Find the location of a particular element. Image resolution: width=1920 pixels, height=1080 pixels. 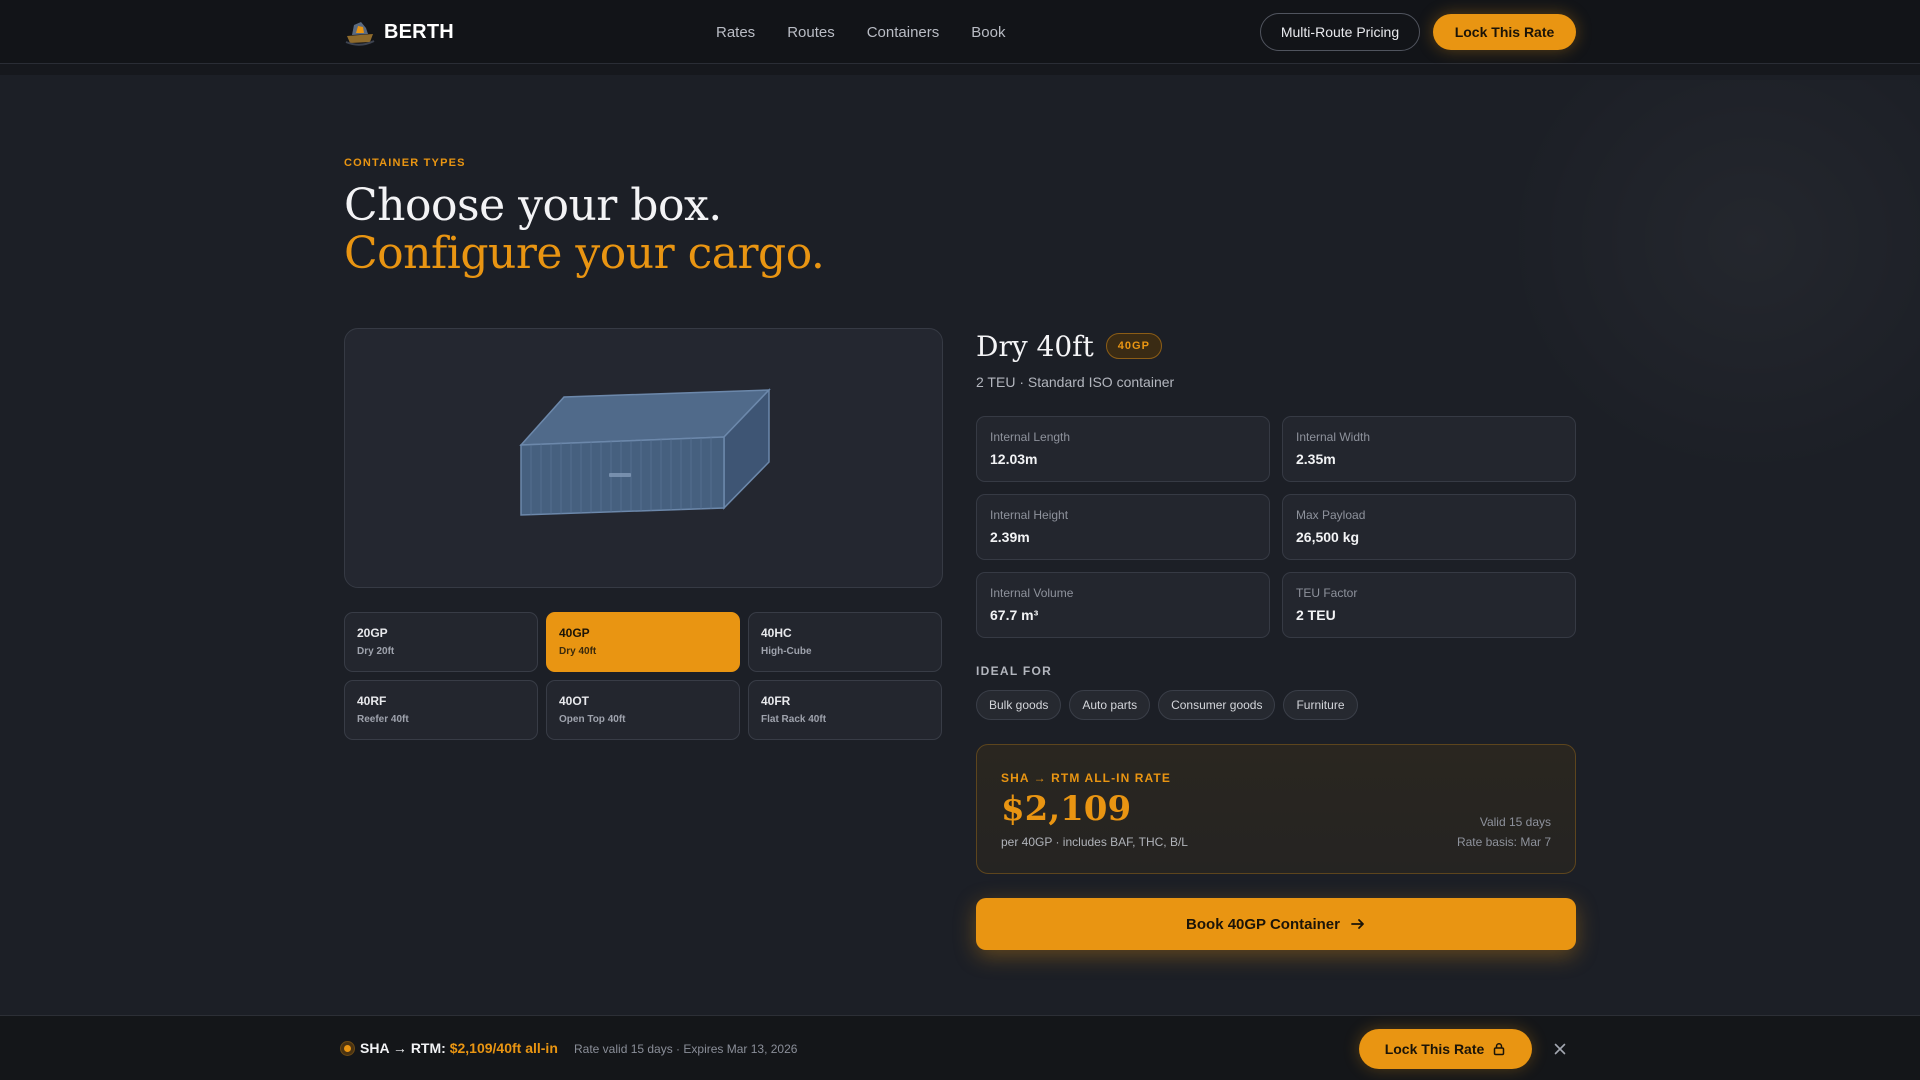

rate-inclusions-note: per 40GP · includes BAF, THC, B/L is located at coordinates (1094, 842).